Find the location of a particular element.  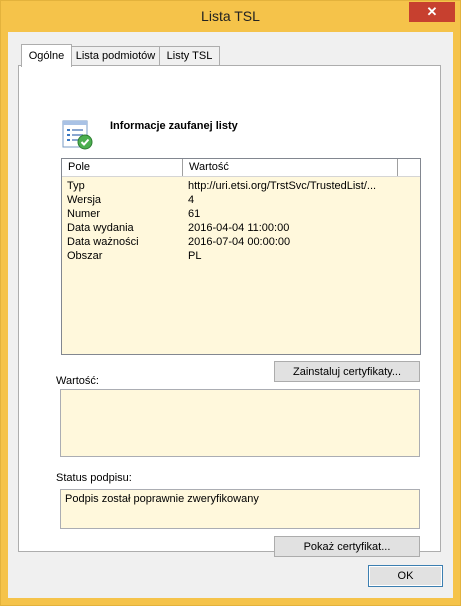

column-header-pole: Pole is located at coordinates (122, 167).